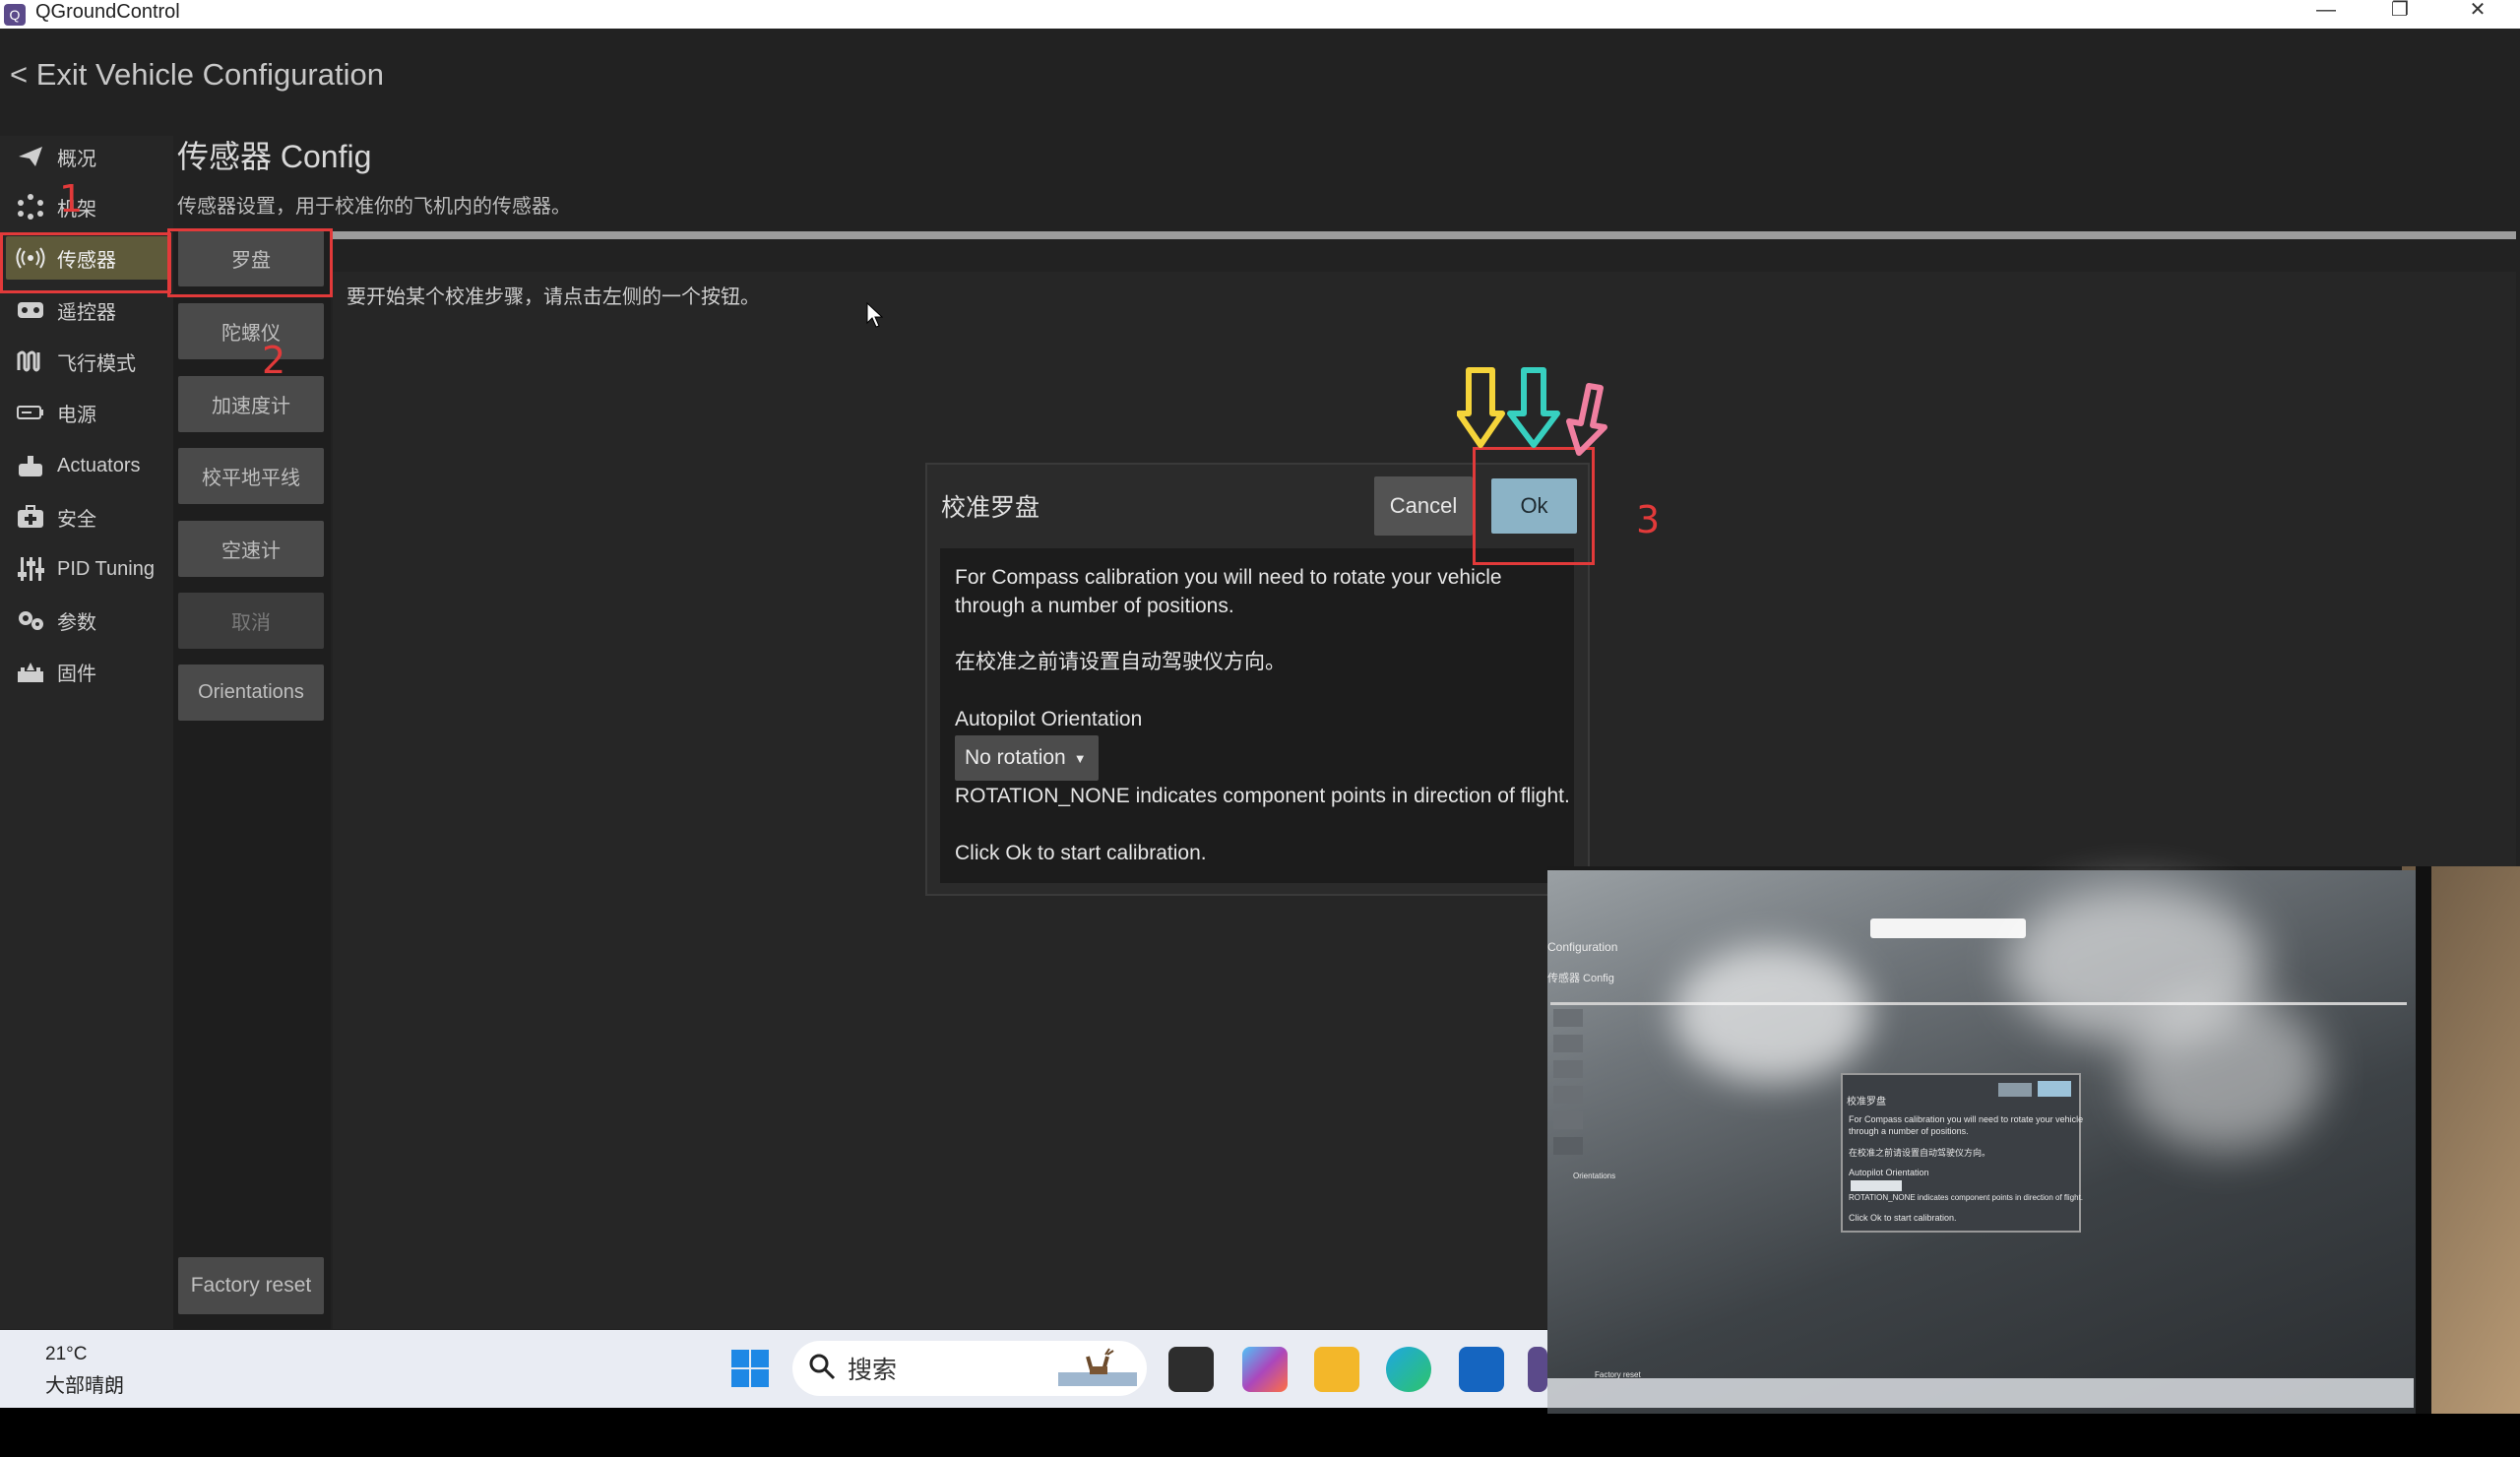 The height and width of the screenshot is (1457, 2520). Describe the element at coordinates (87, 206) in the screenshot. I see `nav-item-frame: 机架` at that location.